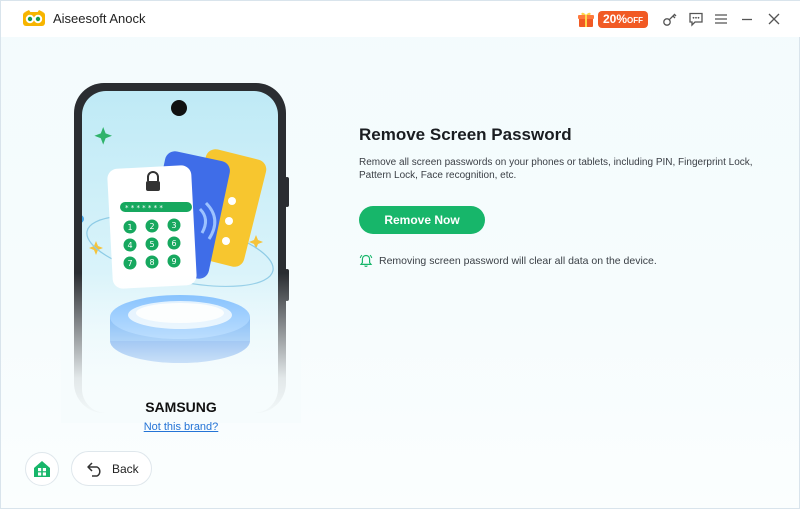 Image resolution: width=800 pixels, height=509 pixels. Describe the element at coordinates (465, 134) in the screenshot. I see `page-title: Remove Screen Password` at that location.